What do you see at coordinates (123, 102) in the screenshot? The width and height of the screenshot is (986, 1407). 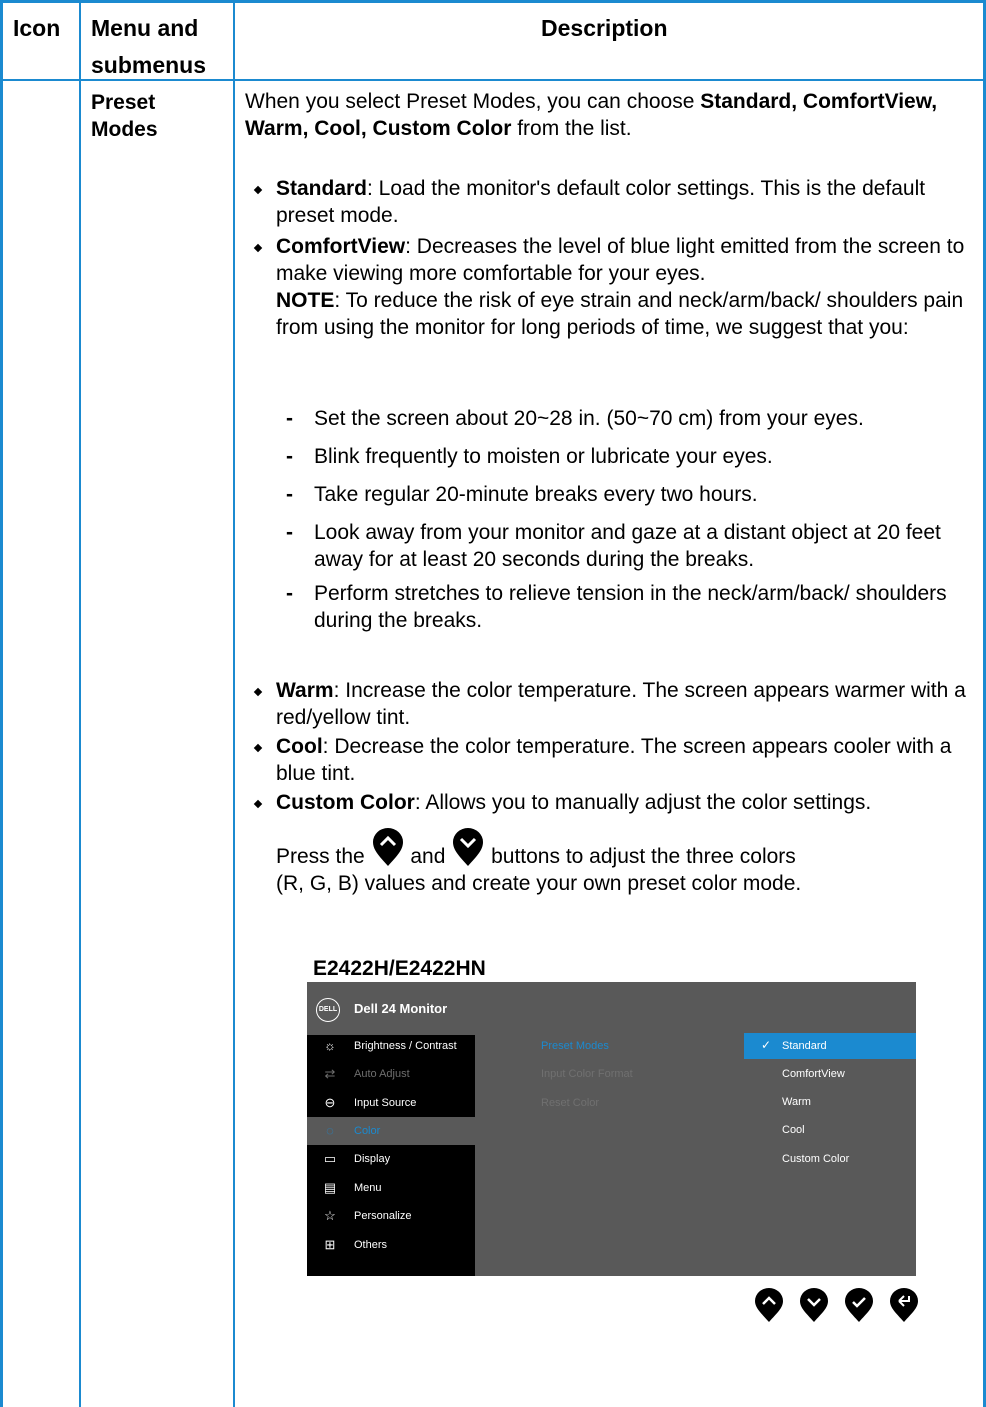 I see `menu-preset-line1: Preset` at bounding box center [123, 102].